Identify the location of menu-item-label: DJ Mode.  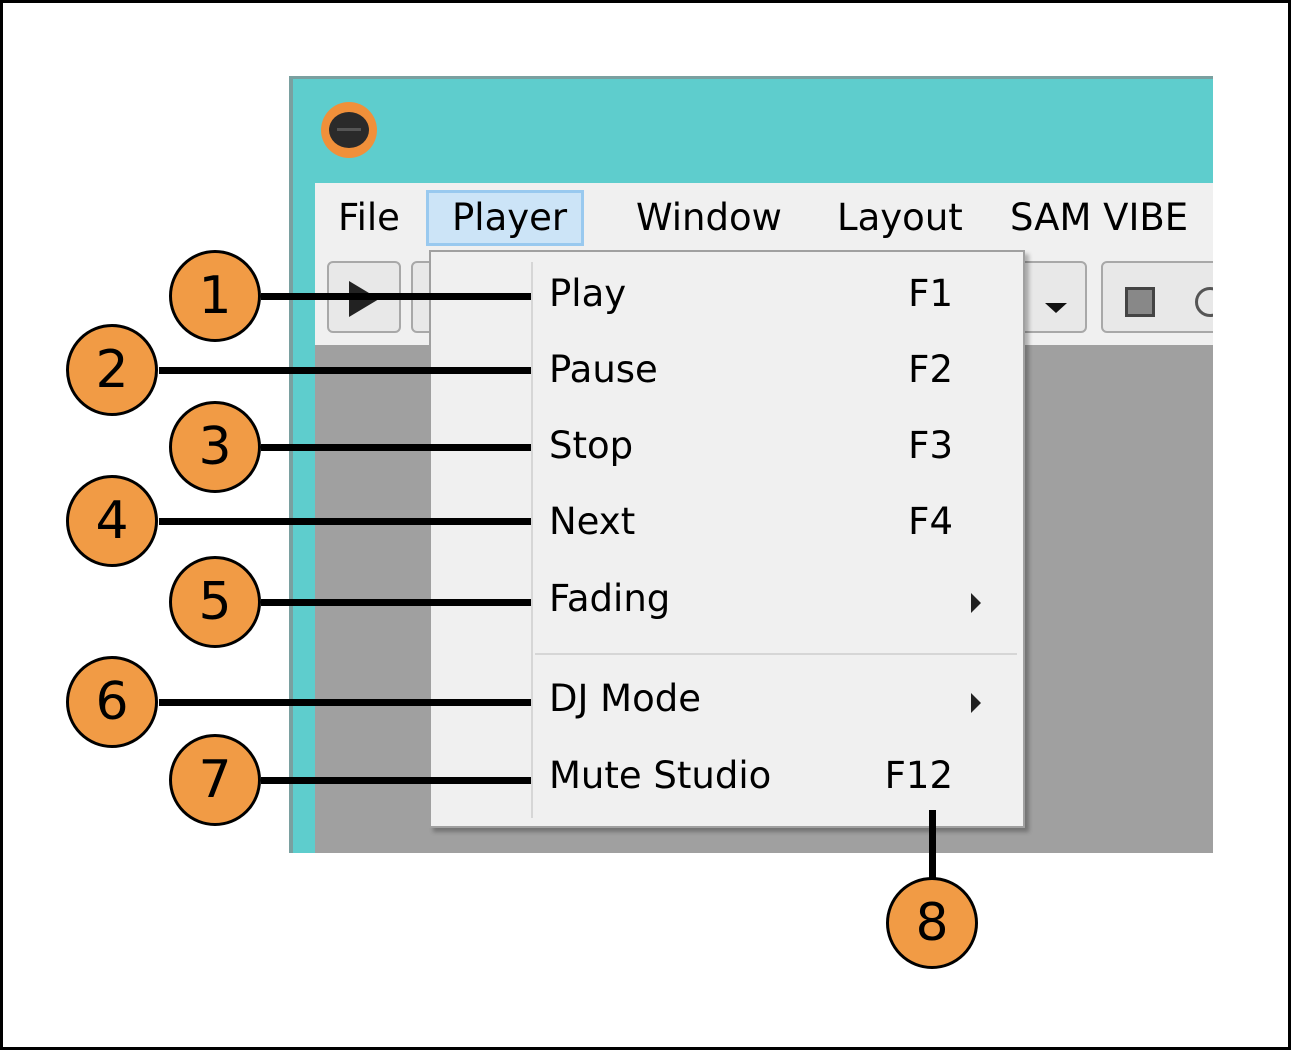
(625, 698).